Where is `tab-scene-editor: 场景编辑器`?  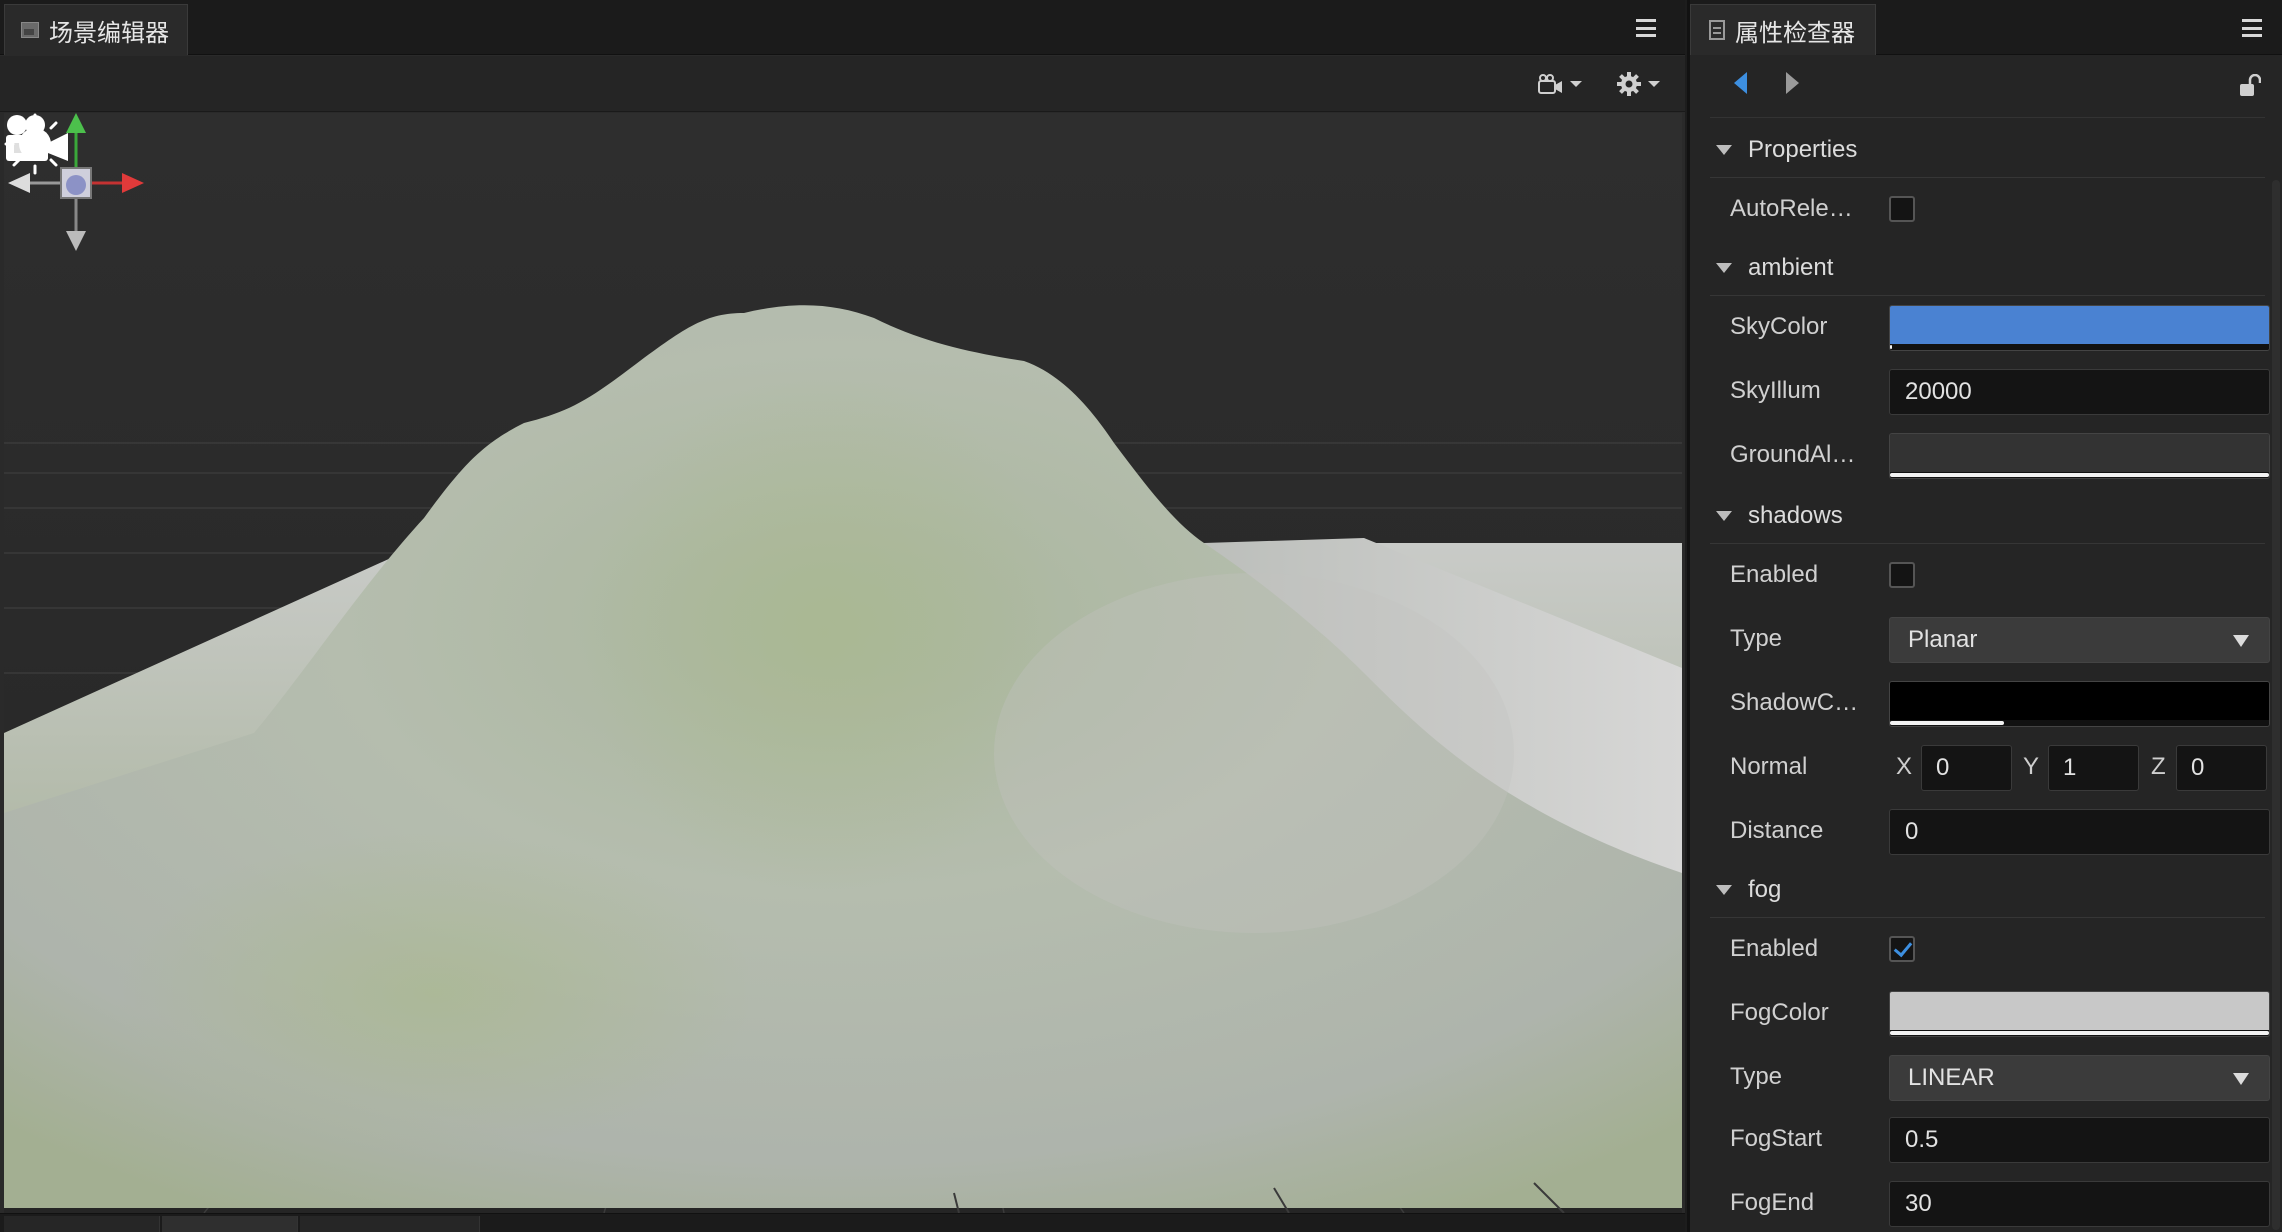 tab-scene-editor: 场景编辑器 is located at coordinates (96, 29).